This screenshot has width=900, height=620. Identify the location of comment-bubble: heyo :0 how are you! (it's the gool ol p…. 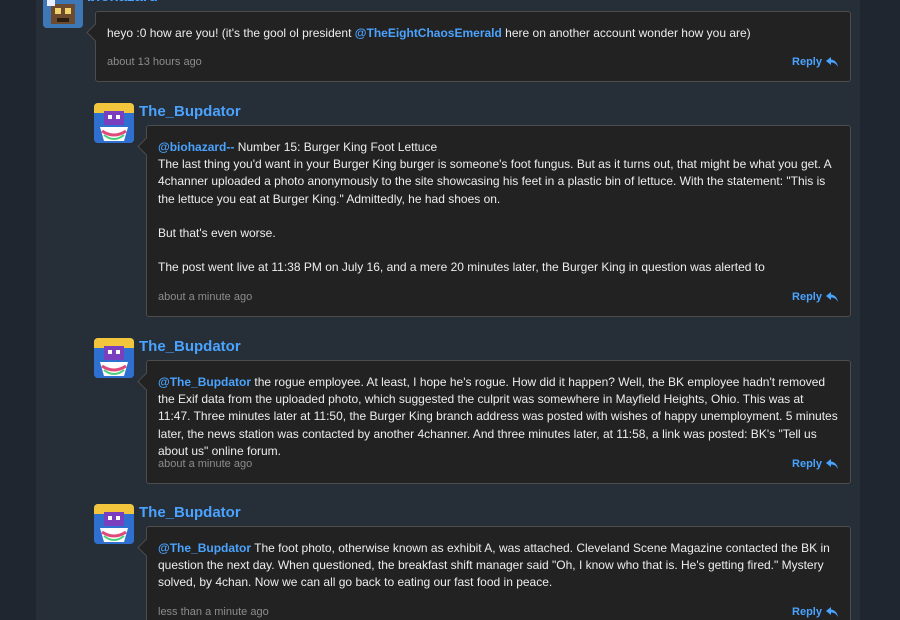
(473, 46).